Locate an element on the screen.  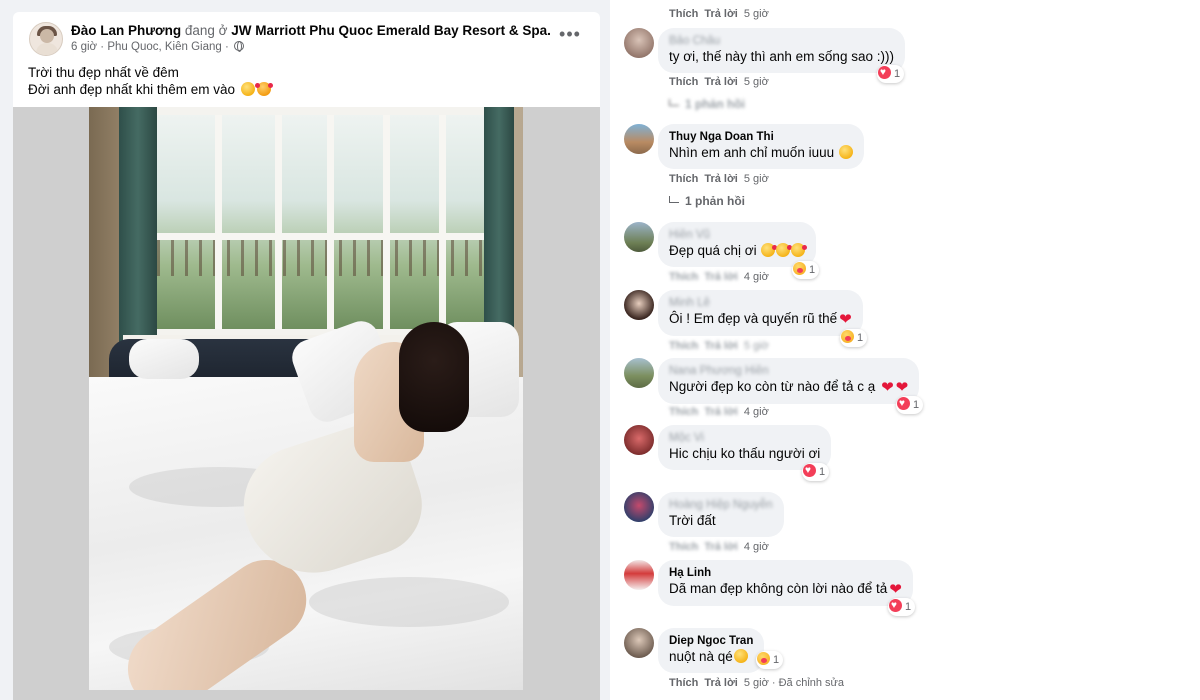
comment-text: Nhìn em anh chỉ muốn iuuu is located at coordinates (761, 153).